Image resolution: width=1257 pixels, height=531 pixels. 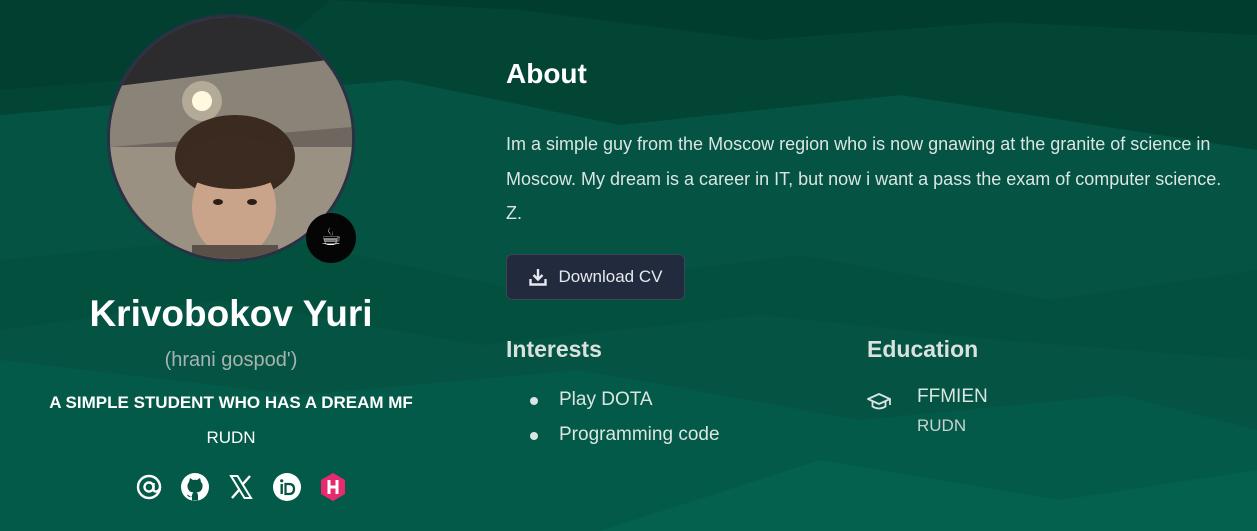 I want to click on hashnode-link, so click(x=333, y=487).